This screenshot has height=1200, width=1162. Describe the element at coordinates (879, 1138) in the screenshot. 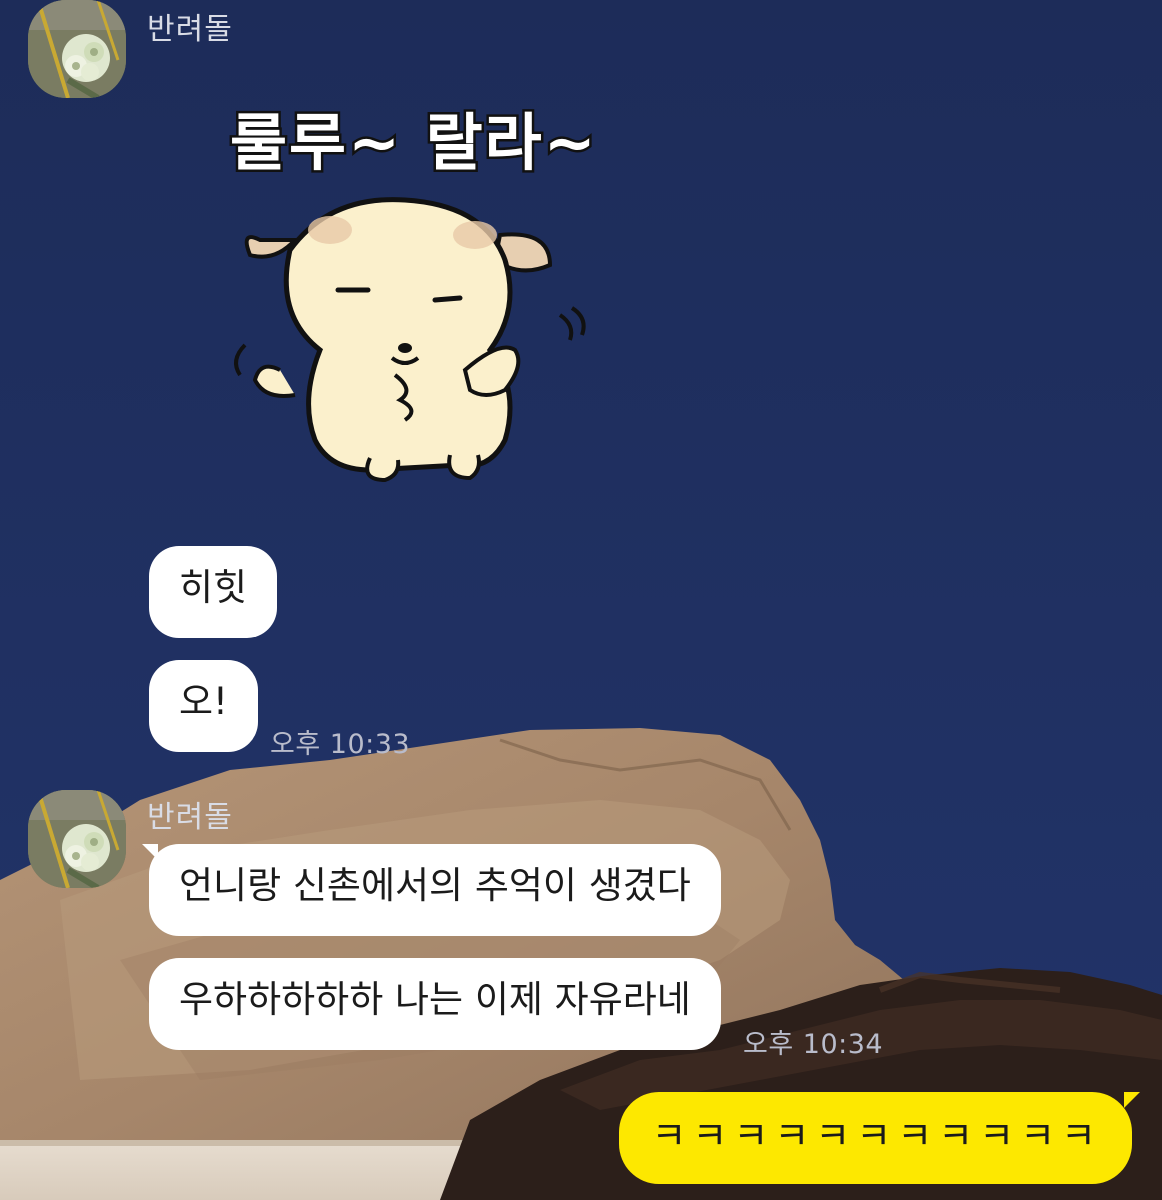

I see `my-message-bubble: ㅋㅋㅋㅋㅋㅋㅋㅋㅋㅋㅋ` at that location.